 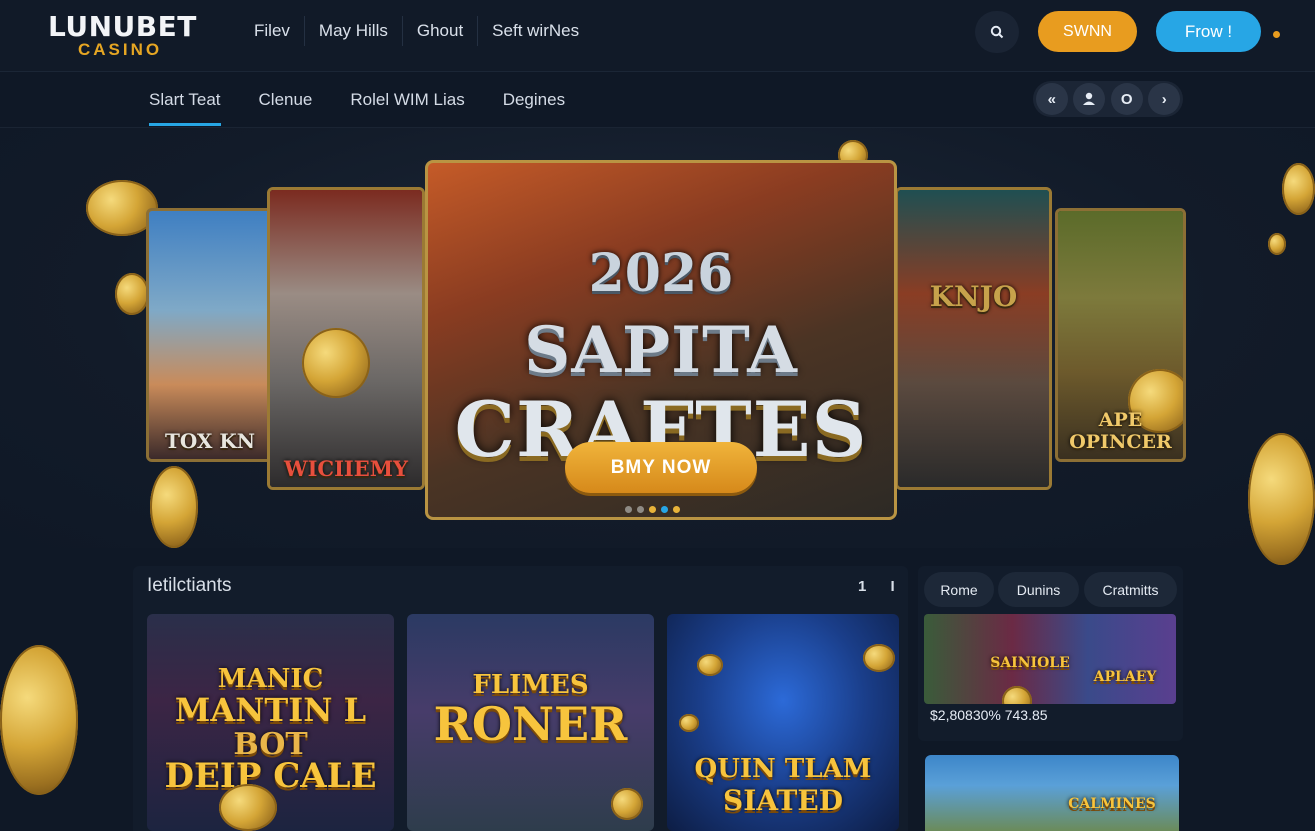 What do you see at coordinates (783, 722) in the screenshot?
I see `game-tile: QUIN TLAM SIATED` at bounding box center [783, 722].